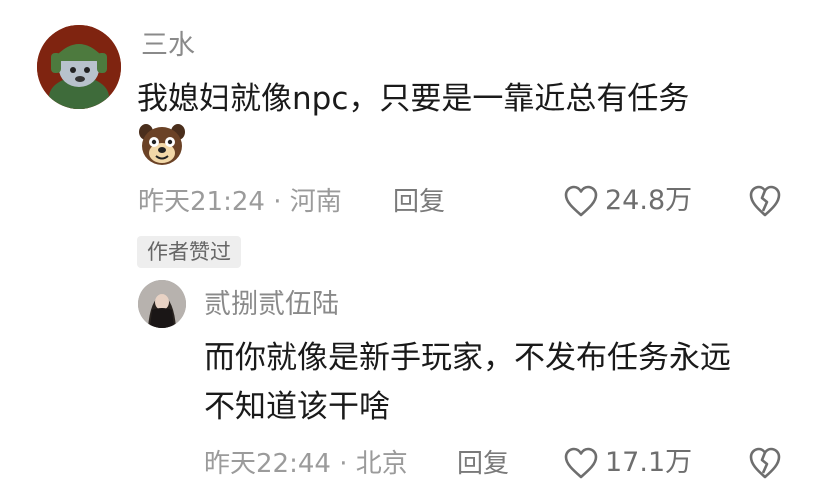 This screenshot has height=498, width=828. What do you see at coordinates (162, 145) in the screenshot?
I see `dog-face-sticker-icon` at bounding box center [162, 145].